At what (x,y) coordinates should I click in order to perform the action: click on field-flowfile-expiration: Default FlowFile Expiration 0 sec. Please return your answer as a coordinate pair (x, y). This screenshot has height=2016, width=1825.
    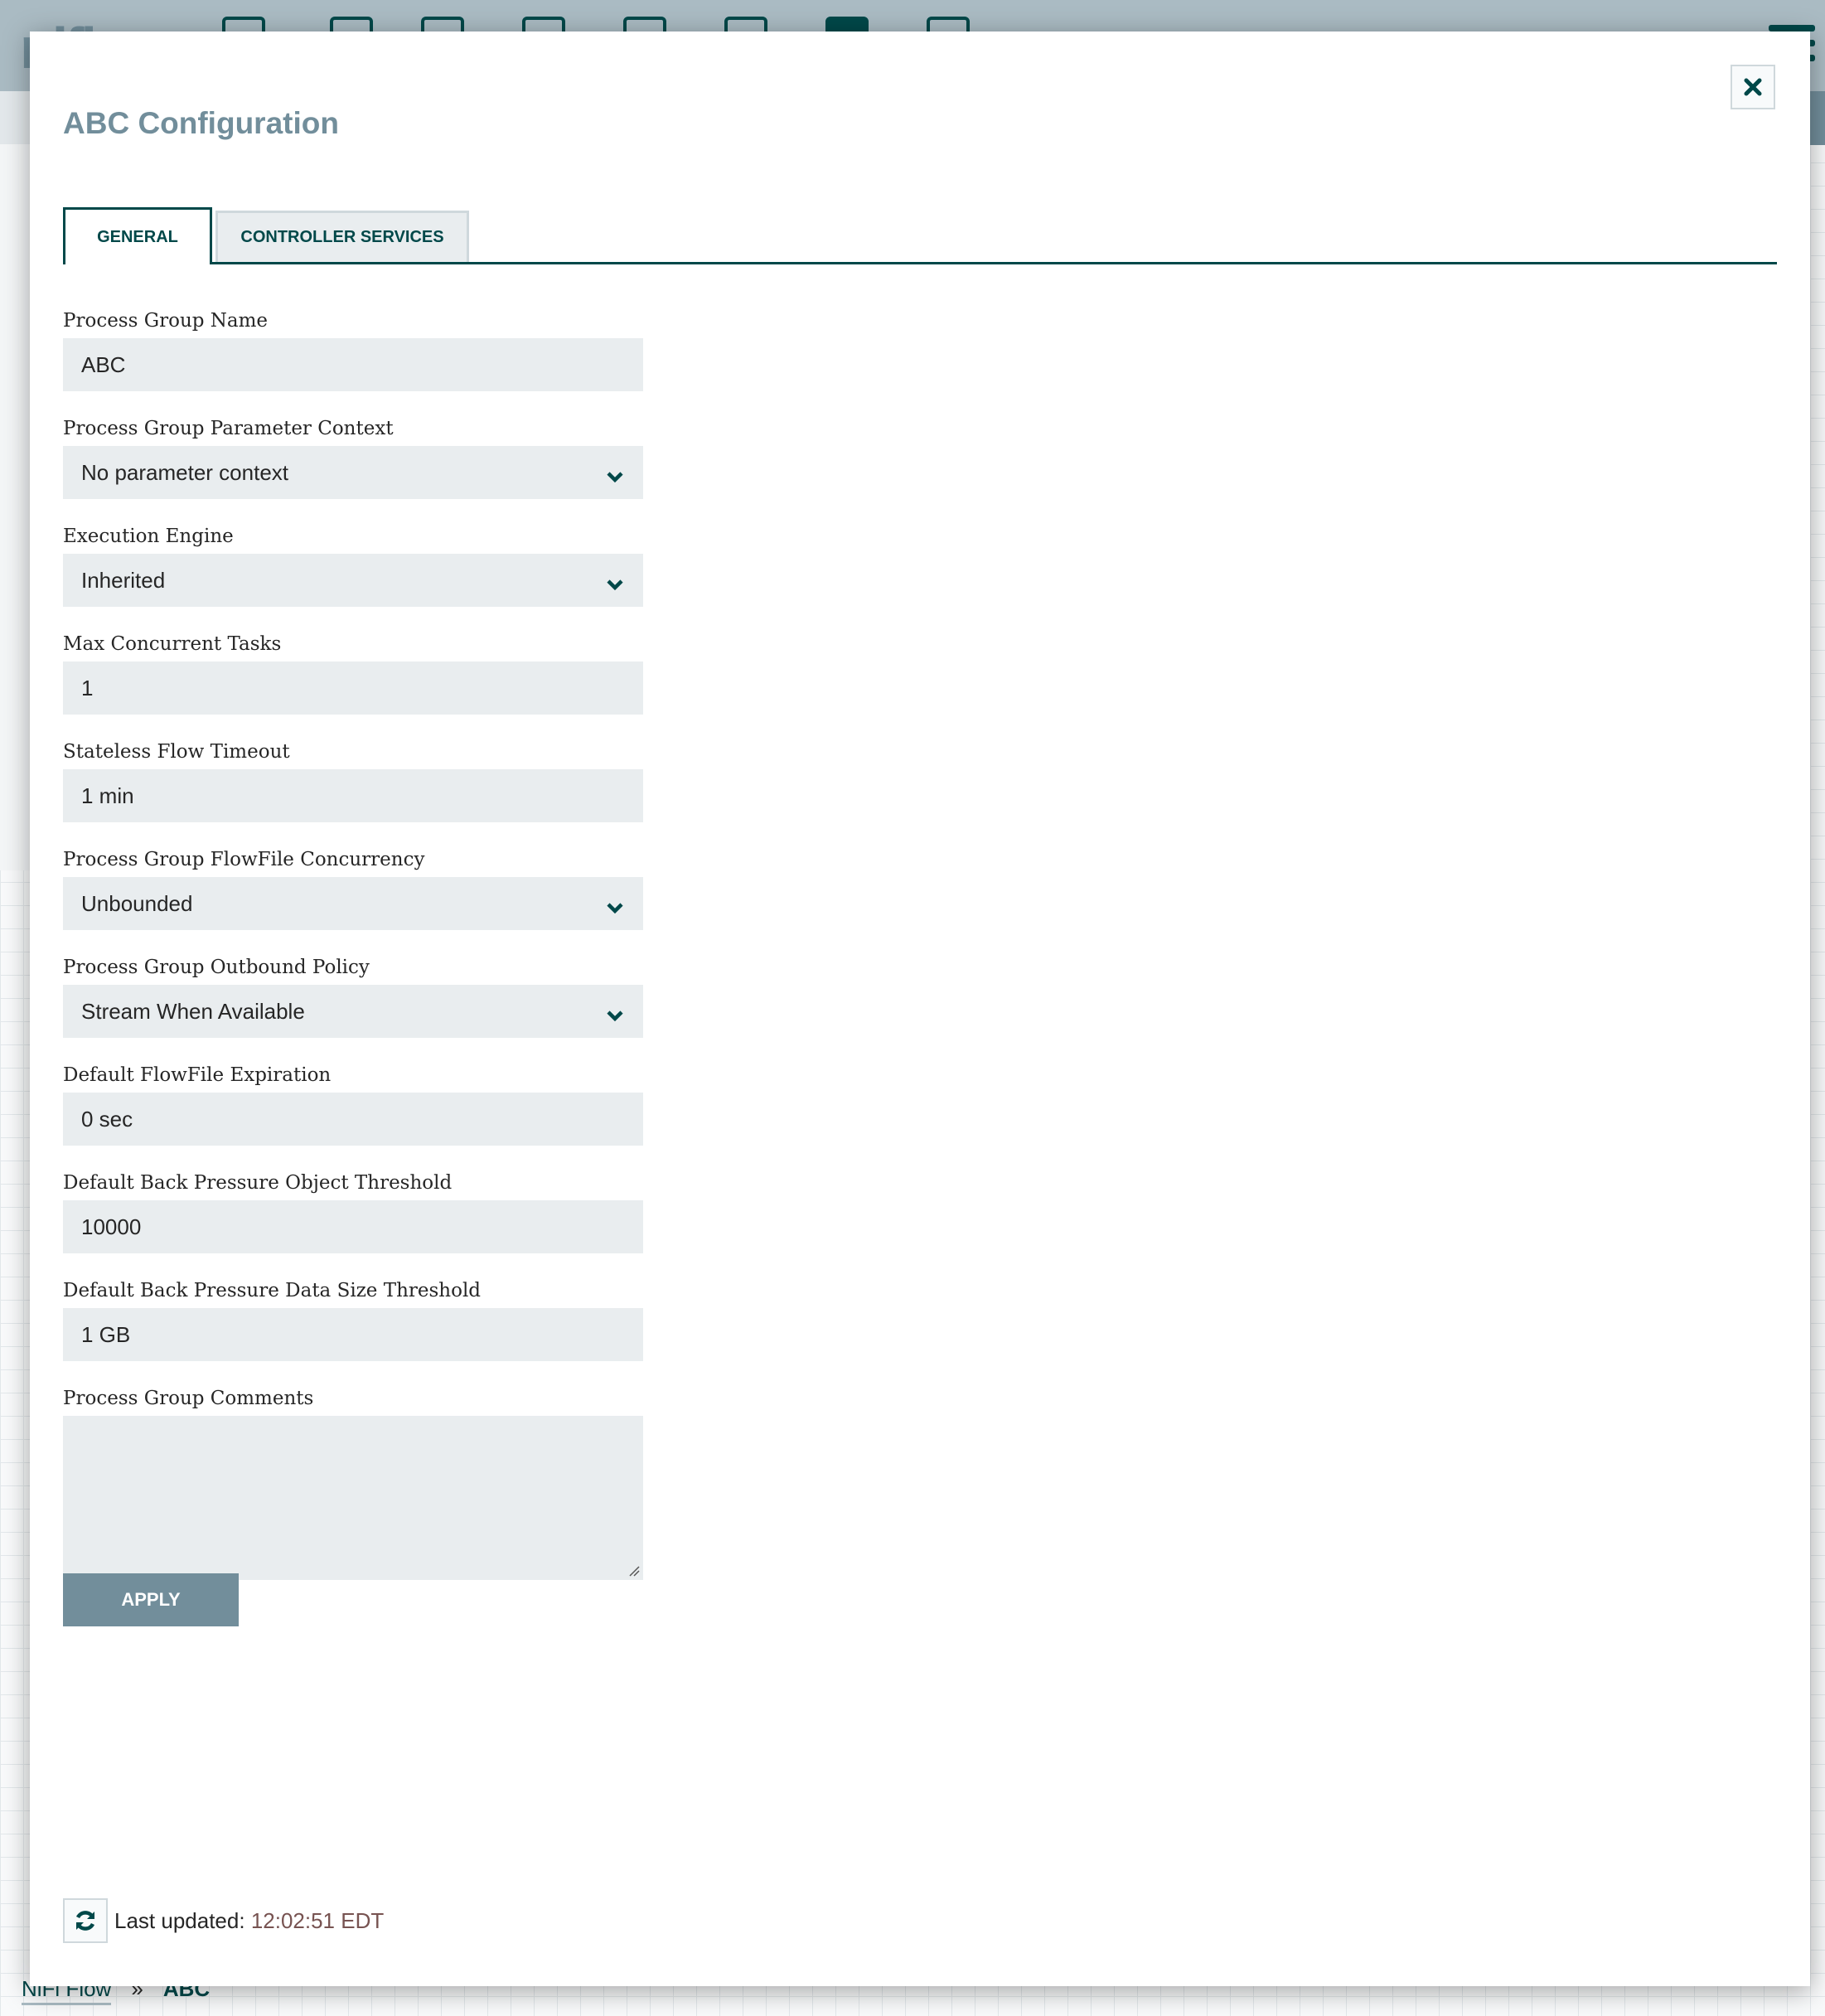
    Looking at the image, I should click on (353, 1103).